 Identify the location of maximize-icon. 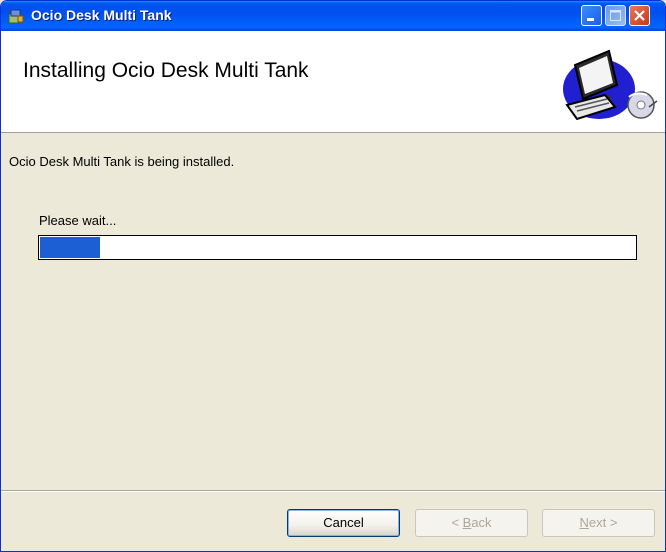
(615, 15).